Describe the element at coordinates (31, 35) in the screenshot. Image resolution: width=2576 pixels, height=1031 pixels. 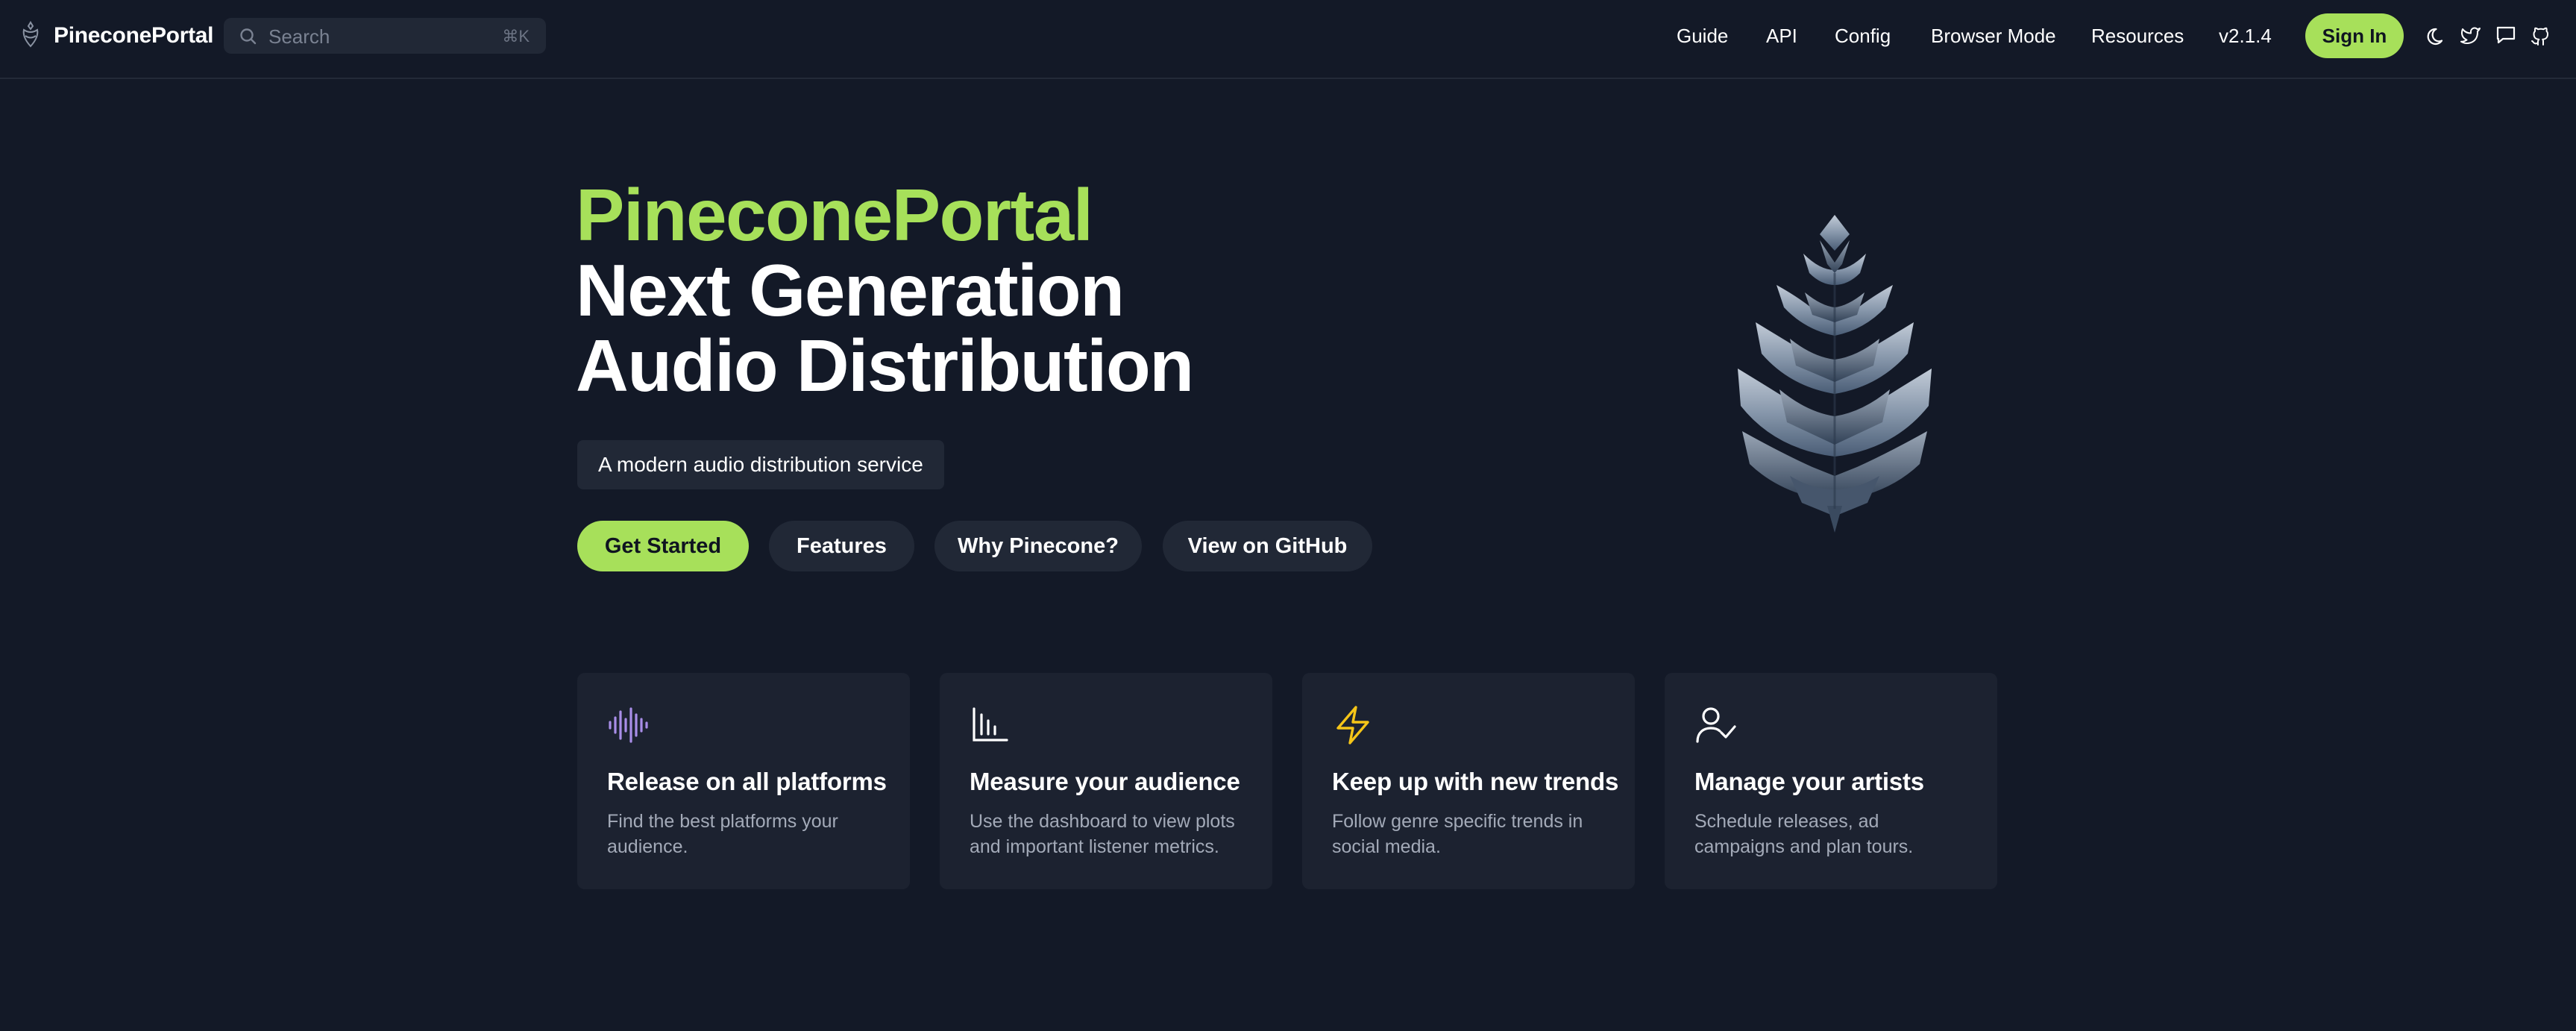
I see `pinecone-logo-icon` at that location.